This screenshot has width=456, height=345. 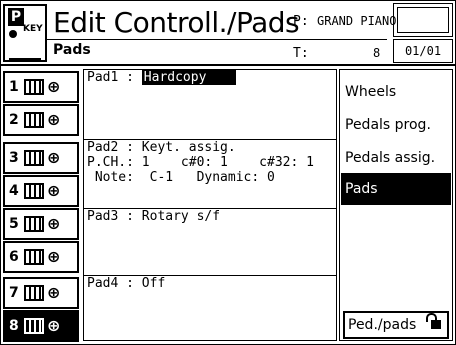 What do you see at coordinates (301, 53) in the screenshot?
I see `track-label: T:` at bounding box center [301, 53].